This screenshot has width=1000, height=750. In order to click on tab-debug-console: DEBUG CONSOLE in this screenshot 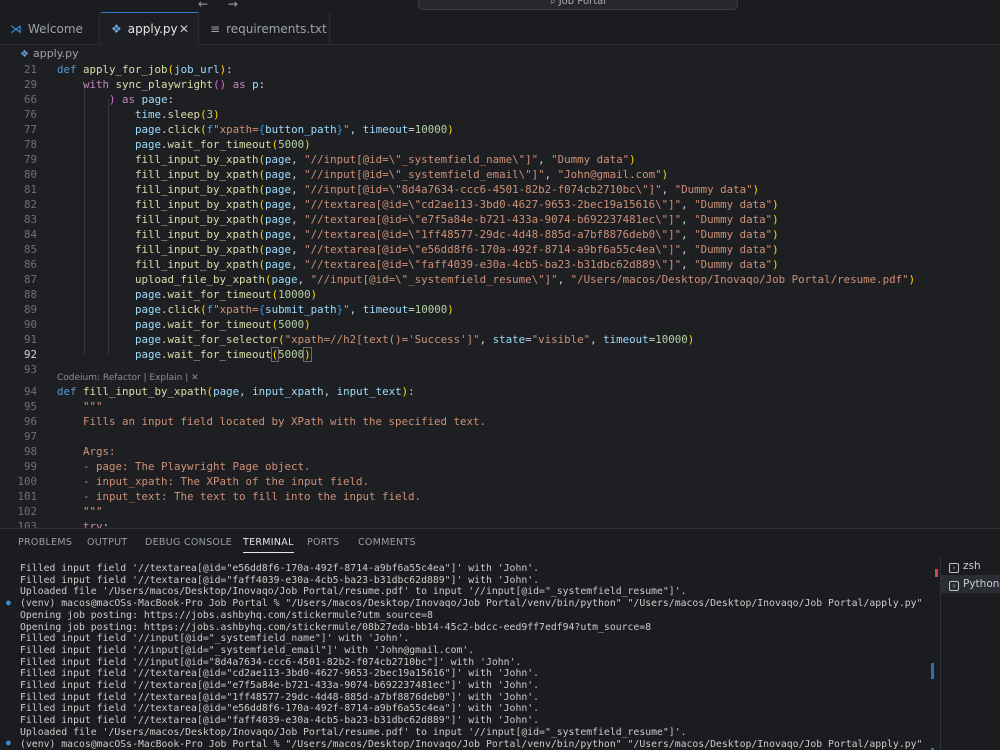, I will do `click(188, 542)`.